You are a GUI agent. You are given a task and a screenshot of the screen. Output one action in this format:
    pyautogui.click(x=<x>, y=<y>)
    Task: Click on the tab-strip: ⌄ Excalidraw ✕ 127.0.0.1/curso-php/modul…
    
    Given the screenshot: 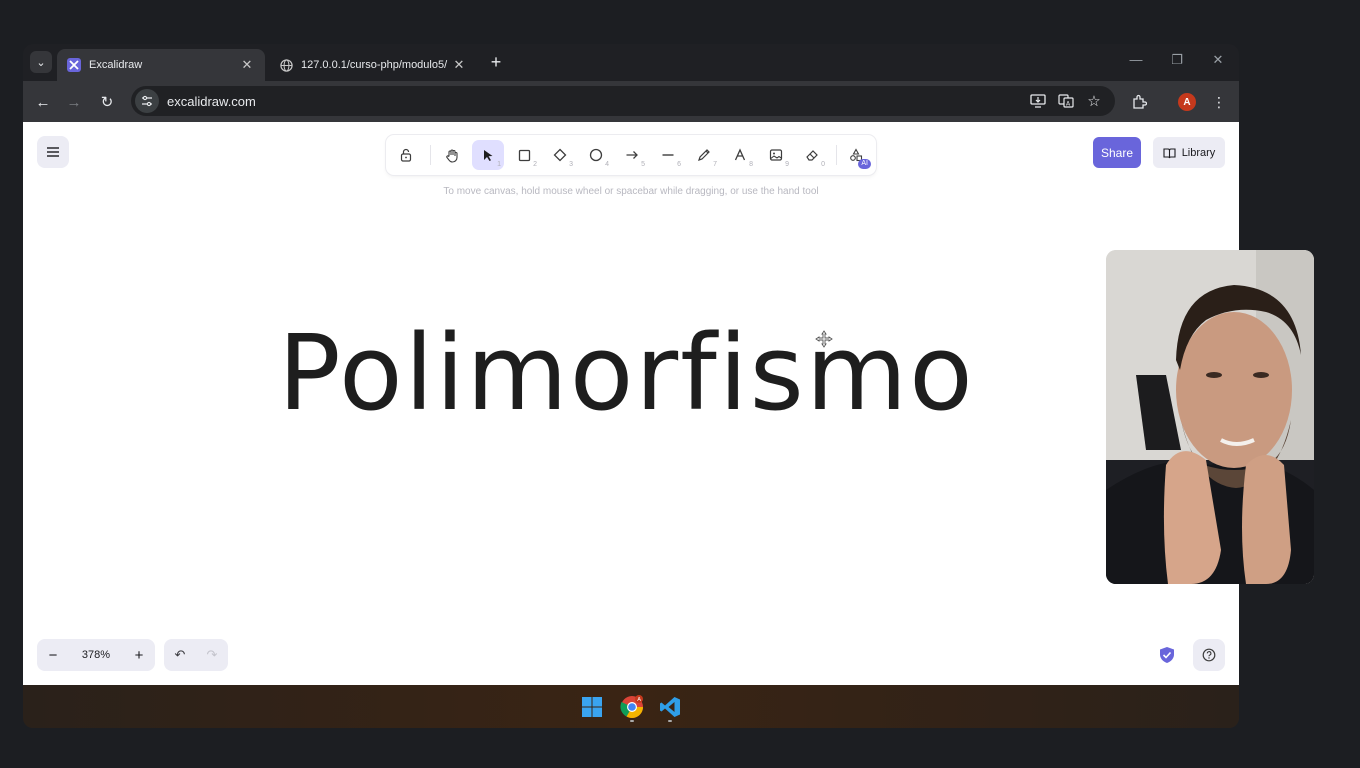 What is the action you would take?
    pyautogui.click(x=631, y=62)
    